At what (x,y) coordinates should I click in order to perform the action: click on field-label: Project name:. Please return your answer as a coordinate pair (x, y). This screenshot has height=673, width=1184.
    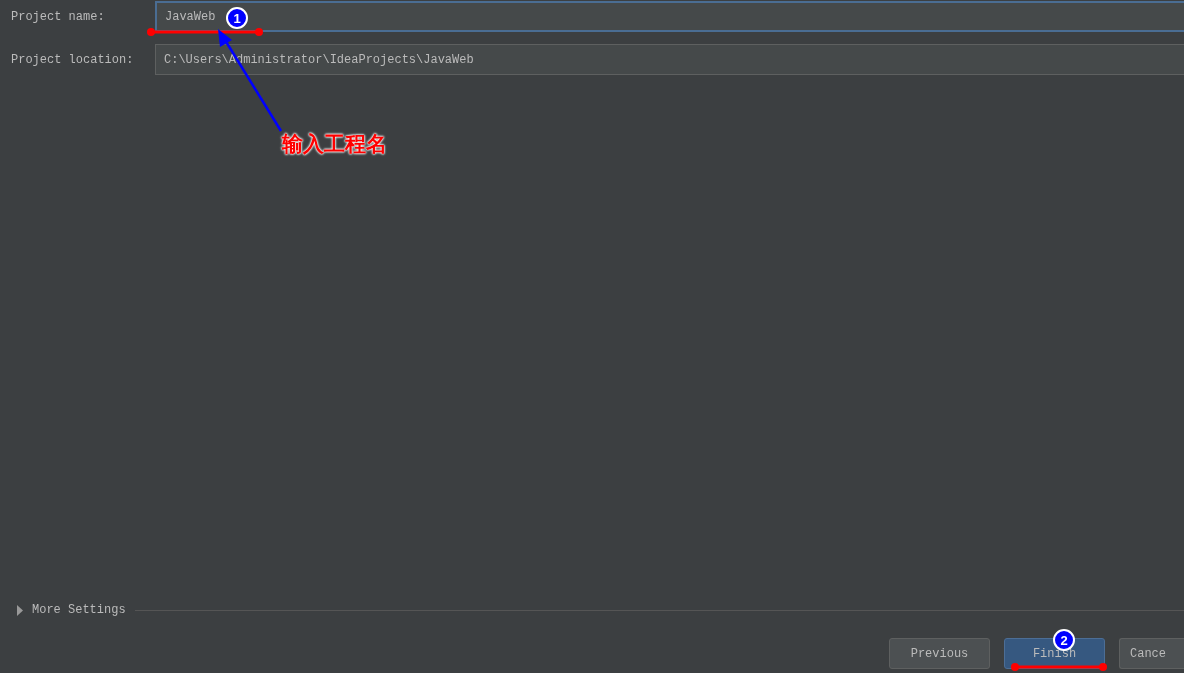
    Looking at the image, I should click on (58, 17).